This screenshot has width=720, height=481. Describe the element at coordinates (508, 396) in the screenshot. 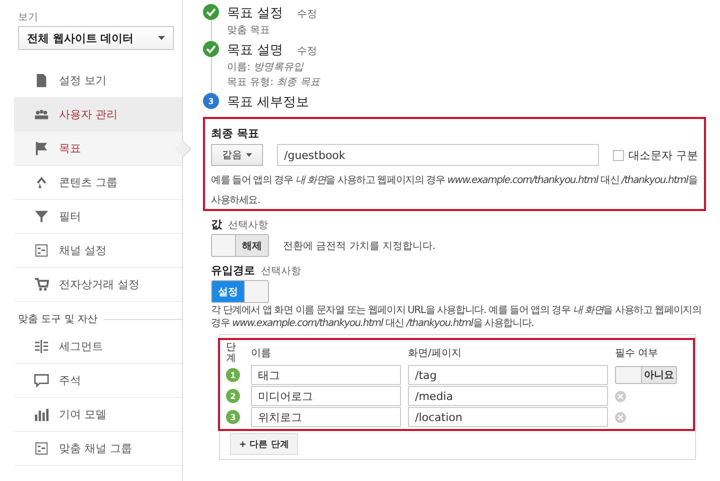

I see `step-page-input: /media` at that location.